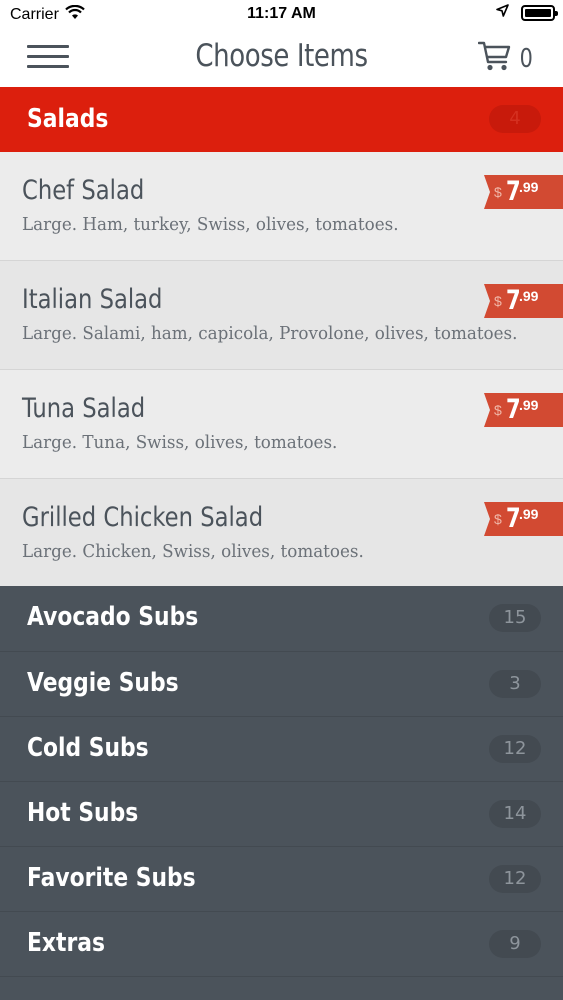  What do you see at coordinates (88, 748) in the screenshot?
I see `category-name: Cold Subs` at bounding box center [88, 748].